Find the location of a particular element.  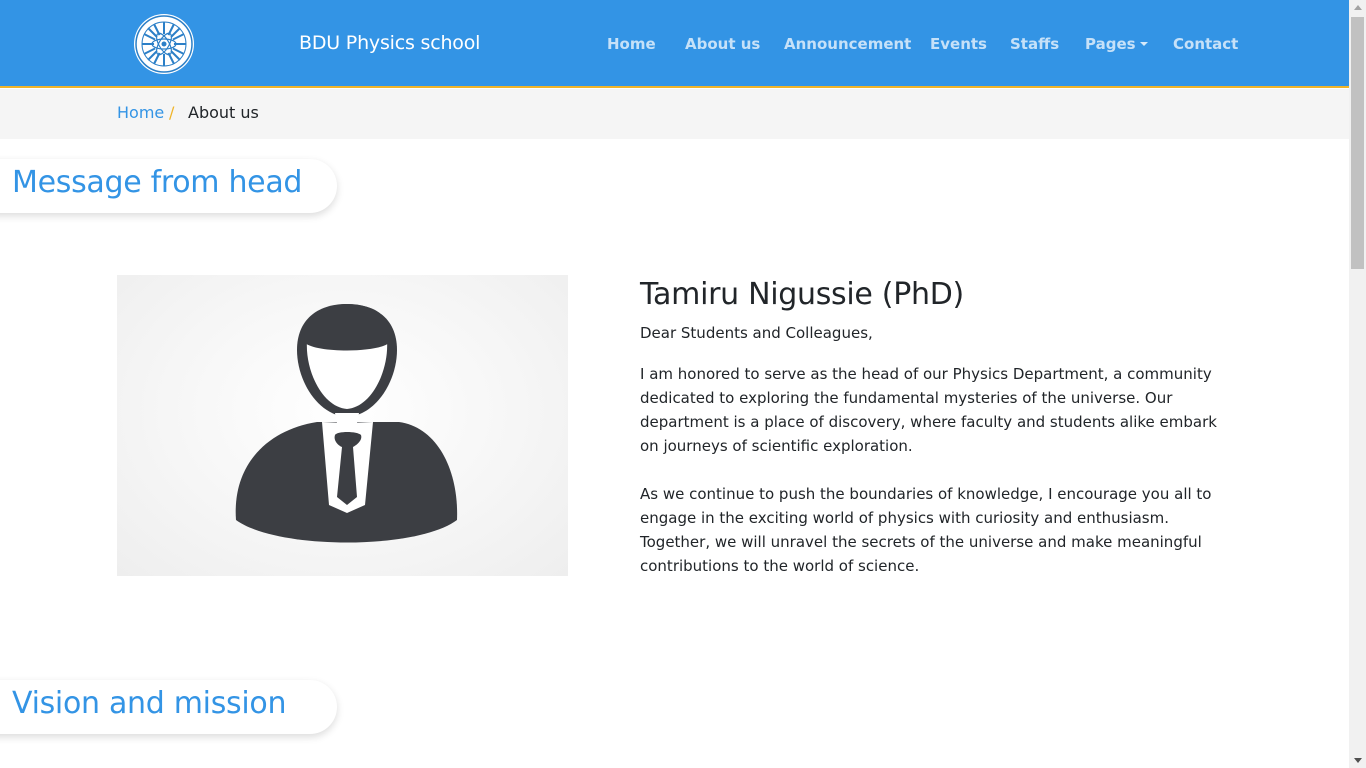

nav-contact: Contact is located at coordinates (1205, 44).